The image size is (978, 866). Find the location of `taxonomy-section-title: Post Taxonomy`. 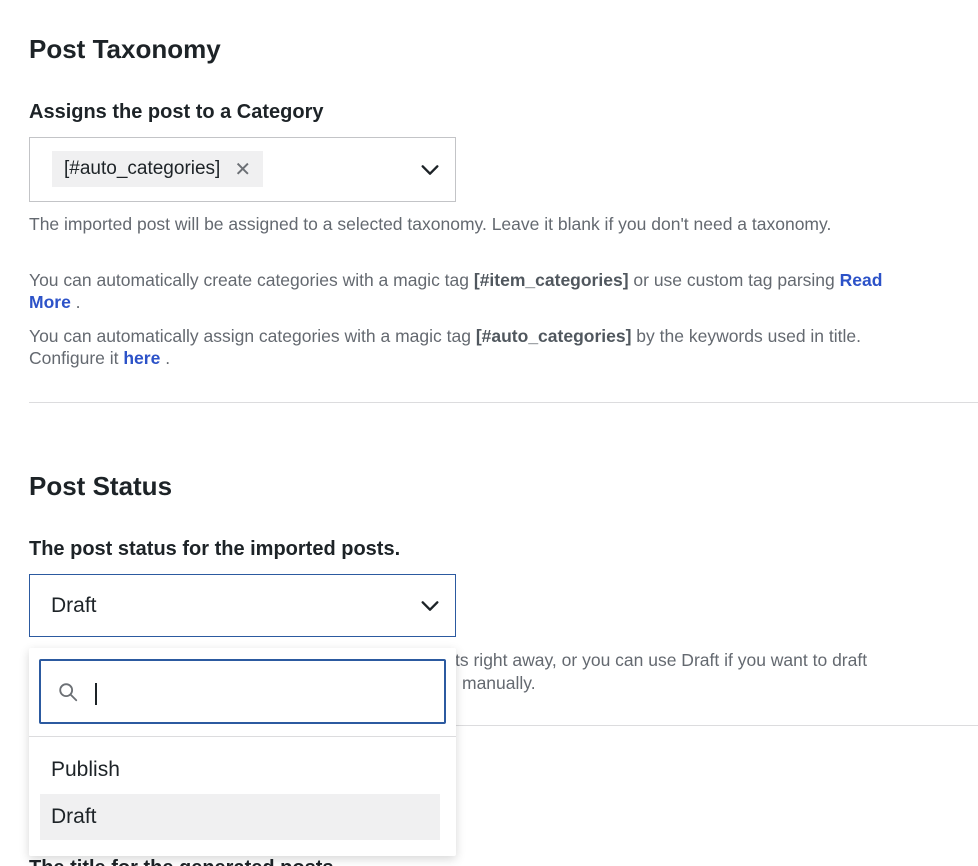

taxonomy-section-title: Post Taxonomy is located at coordinates (125, 49).